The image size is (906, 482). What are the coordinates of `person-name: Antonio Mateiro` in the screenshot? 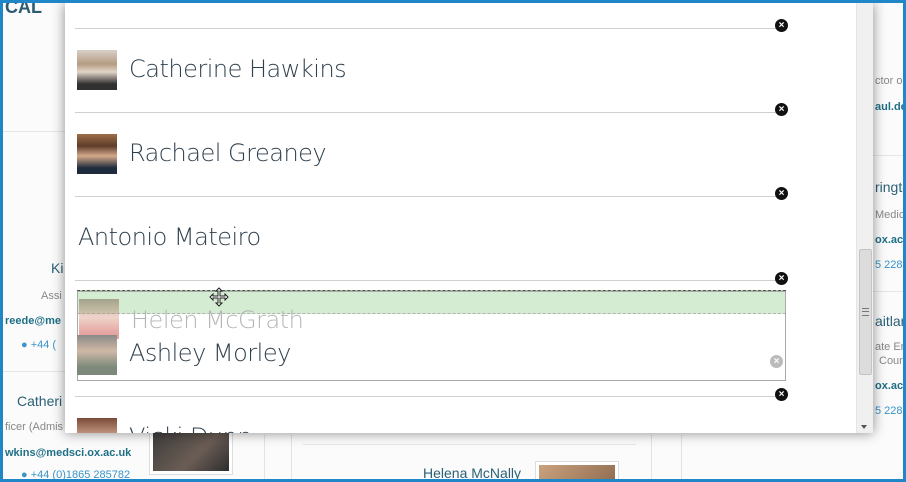 It's located at (169, 237).